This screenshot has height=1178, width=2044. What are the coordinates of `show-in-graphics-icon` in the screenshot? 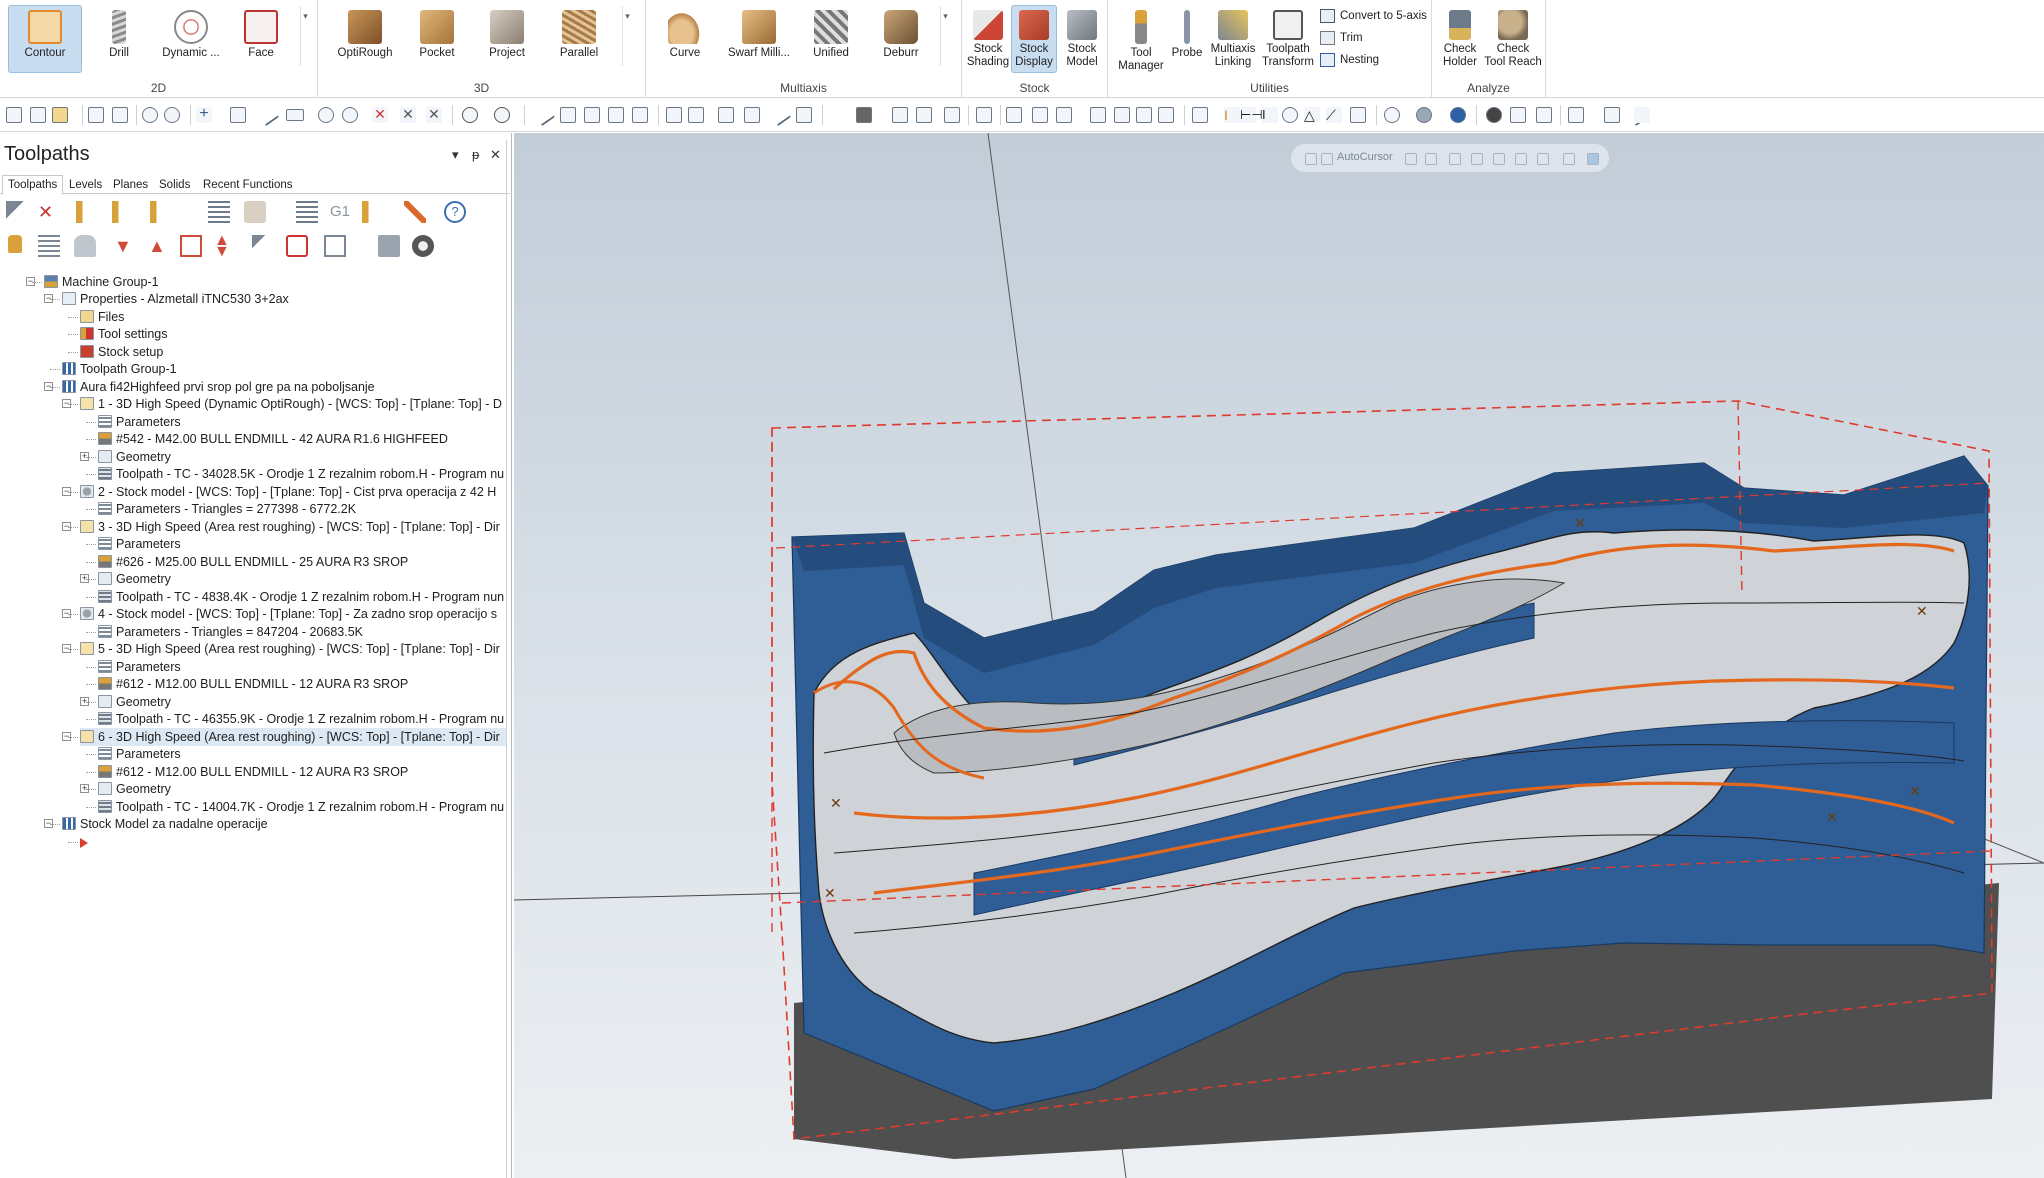 It's located at (335, 246).